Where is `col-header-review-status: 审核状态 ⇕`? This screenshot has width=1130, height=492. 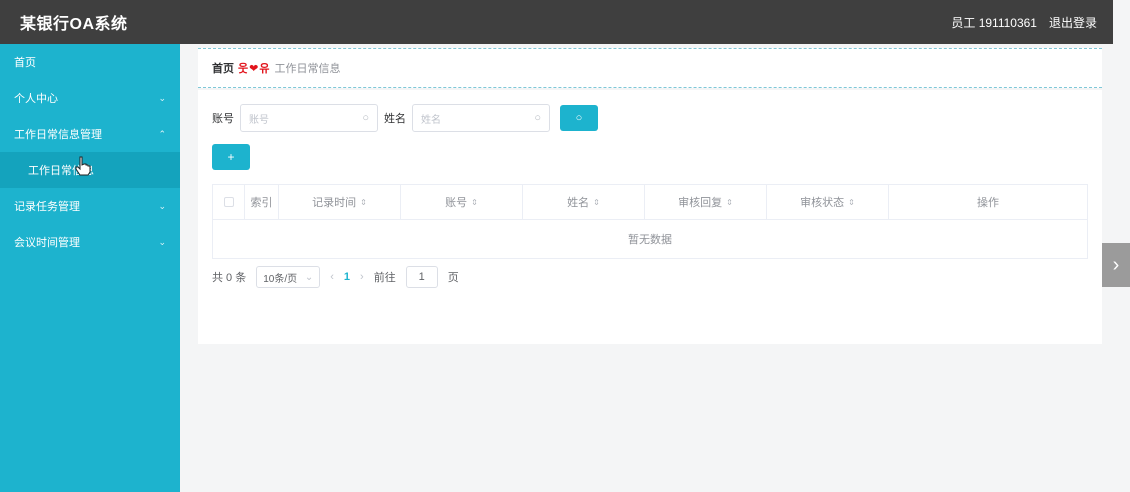
col-header-review-status: 审核状态 ⇕ is located at coordinates (828, 202).